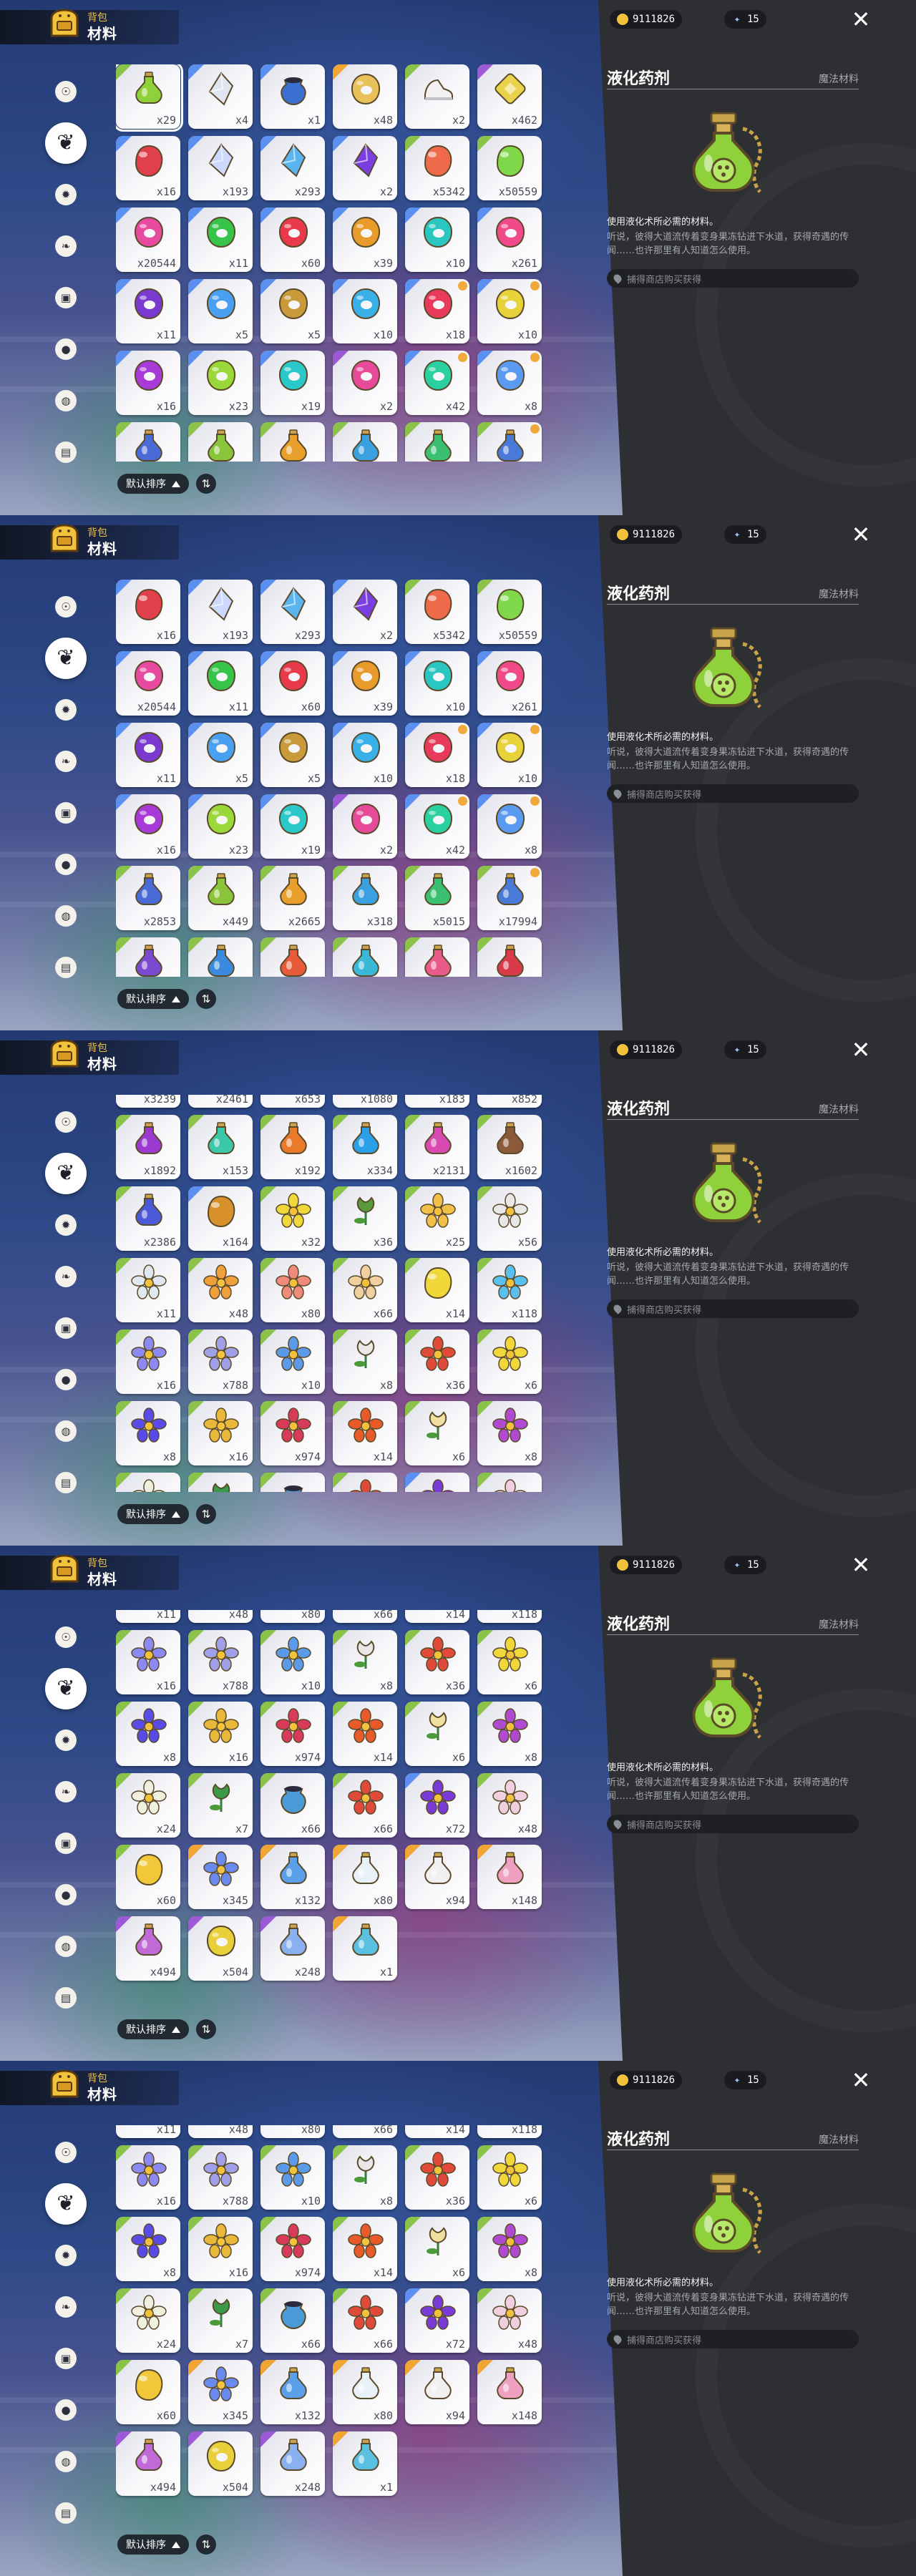  What do you see at coordinates (437, 1662) in the screenshot?
I see `inventory-item: x36` at bounding box center [437, 1662].